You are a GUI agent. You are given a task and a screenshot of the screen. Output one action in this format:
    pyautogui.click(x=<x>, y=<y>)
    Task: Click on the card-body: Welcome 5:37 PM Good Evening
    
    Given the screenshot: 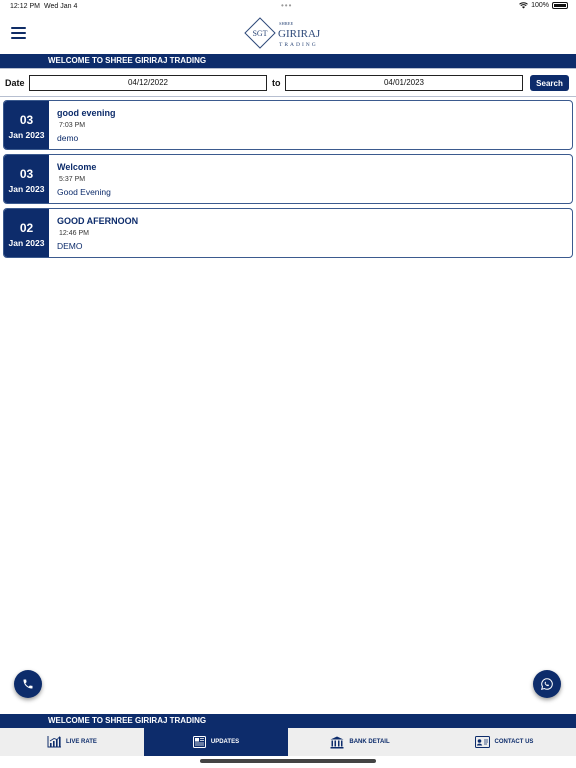 What is the action you would take?
    pyautogui.click(x=311, y=179)
    